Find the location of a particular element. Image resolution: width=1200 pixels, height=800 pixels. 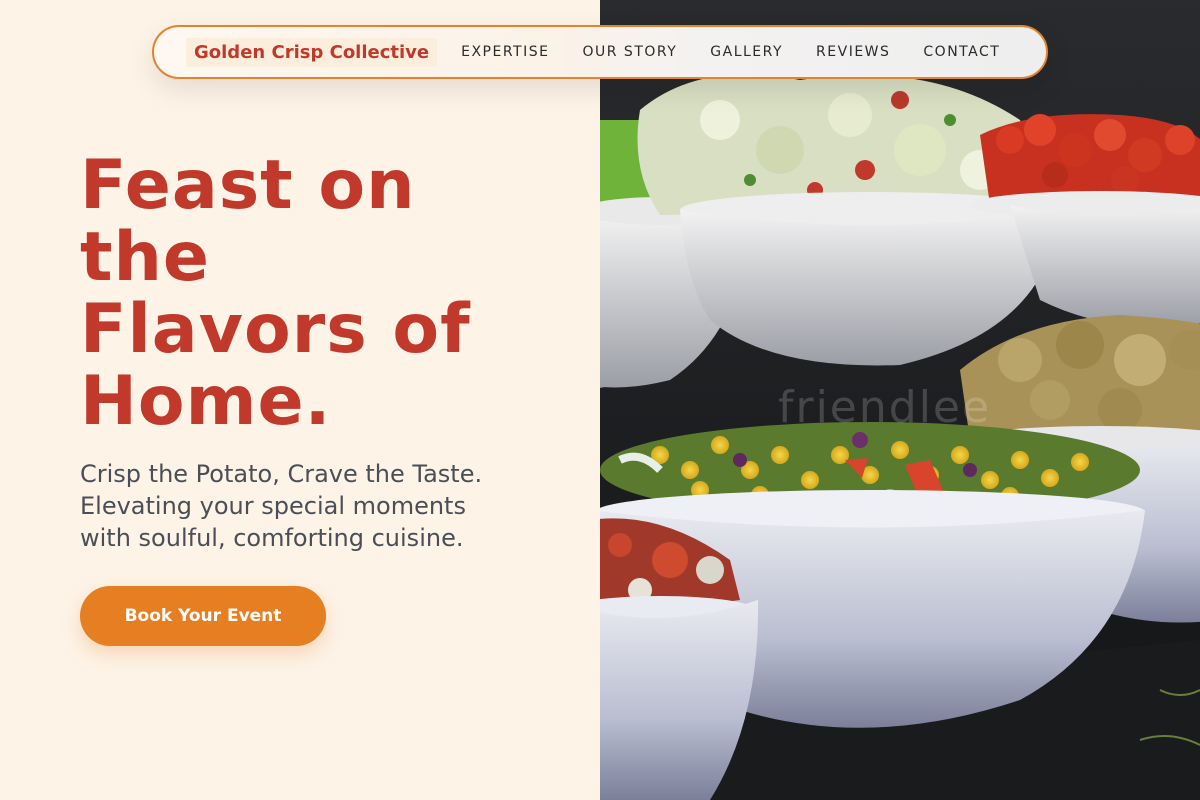

hero-title: Feast on the Flavors of Home. is located at coordinates (310, 294).